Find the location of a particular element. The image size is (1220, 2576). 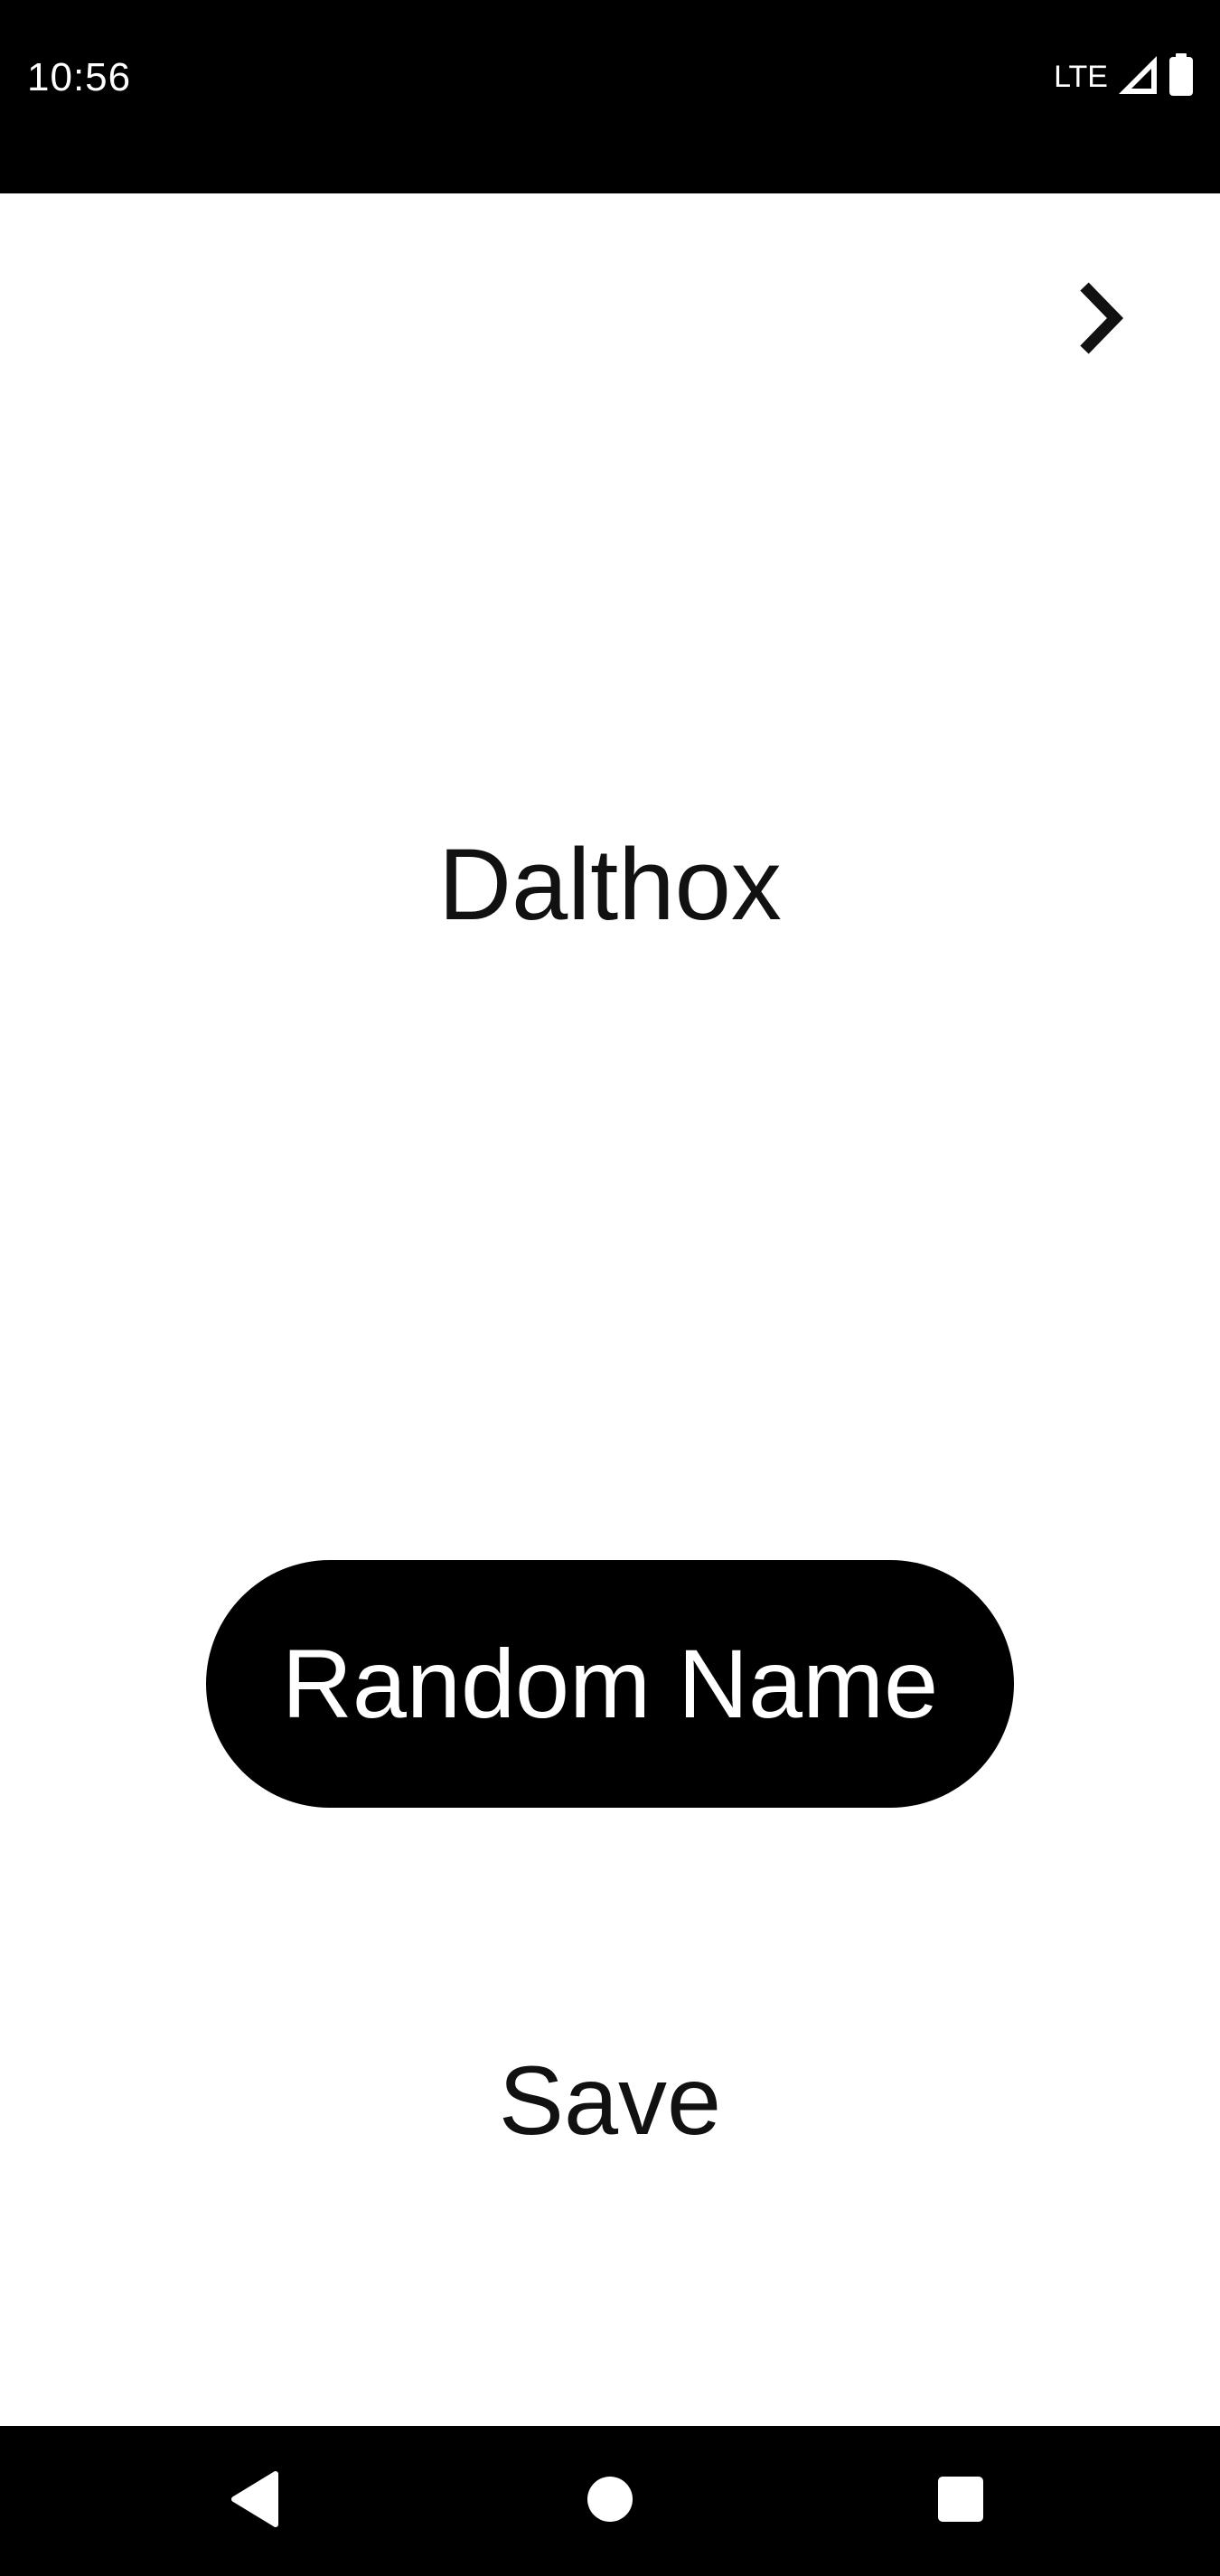

generated-name: Dalthox is located at coordinates (610, 885).